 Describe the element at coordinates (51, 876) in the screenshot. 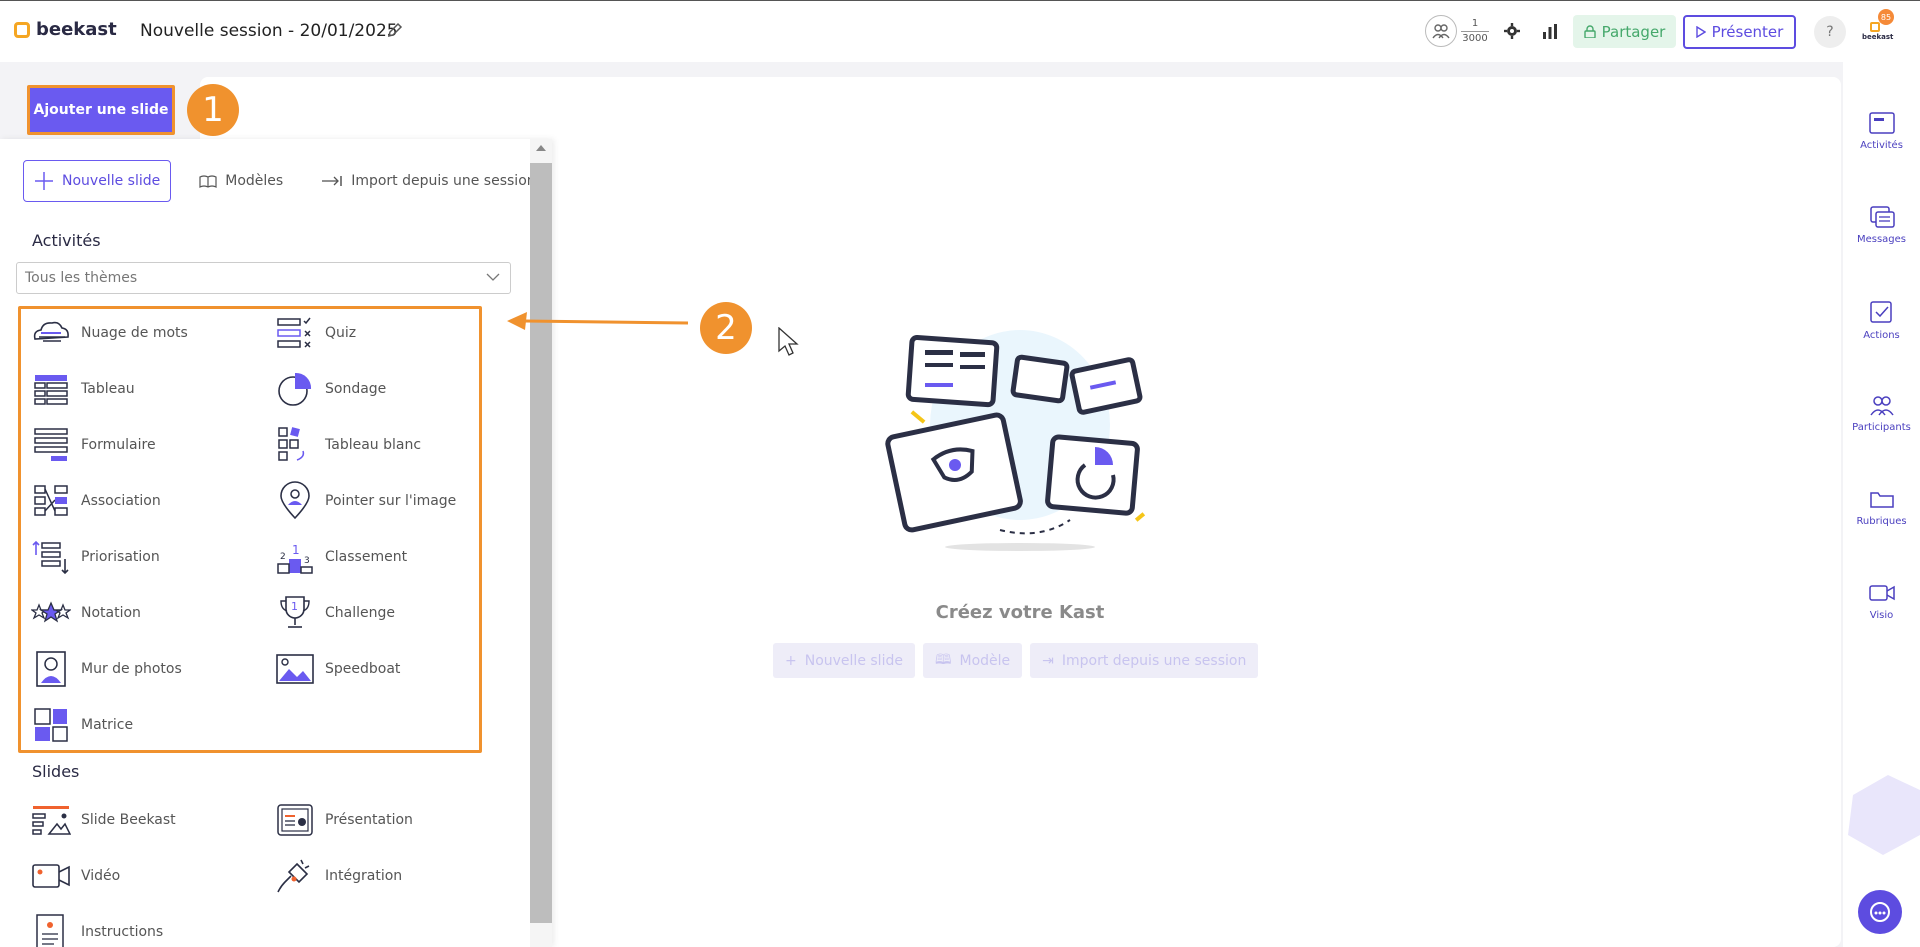

I see `video-icon` at that location.